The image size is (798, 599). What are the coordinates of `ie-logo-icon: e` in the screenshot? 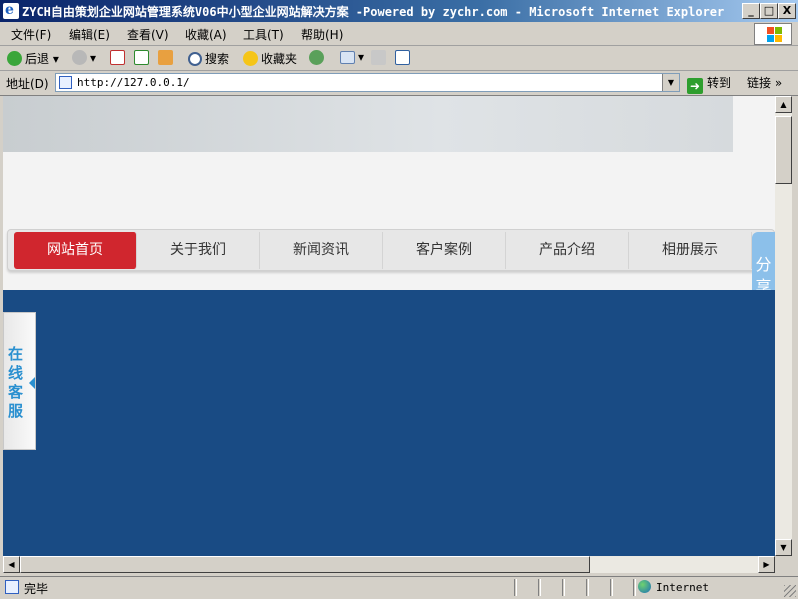 It's located at (11, 10).